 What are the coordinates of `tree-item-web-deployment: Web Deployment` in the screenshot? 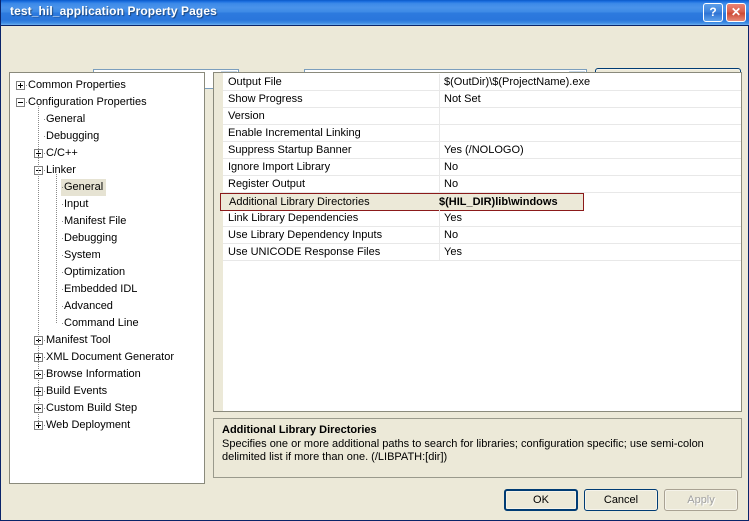 It's located at (107, 425).